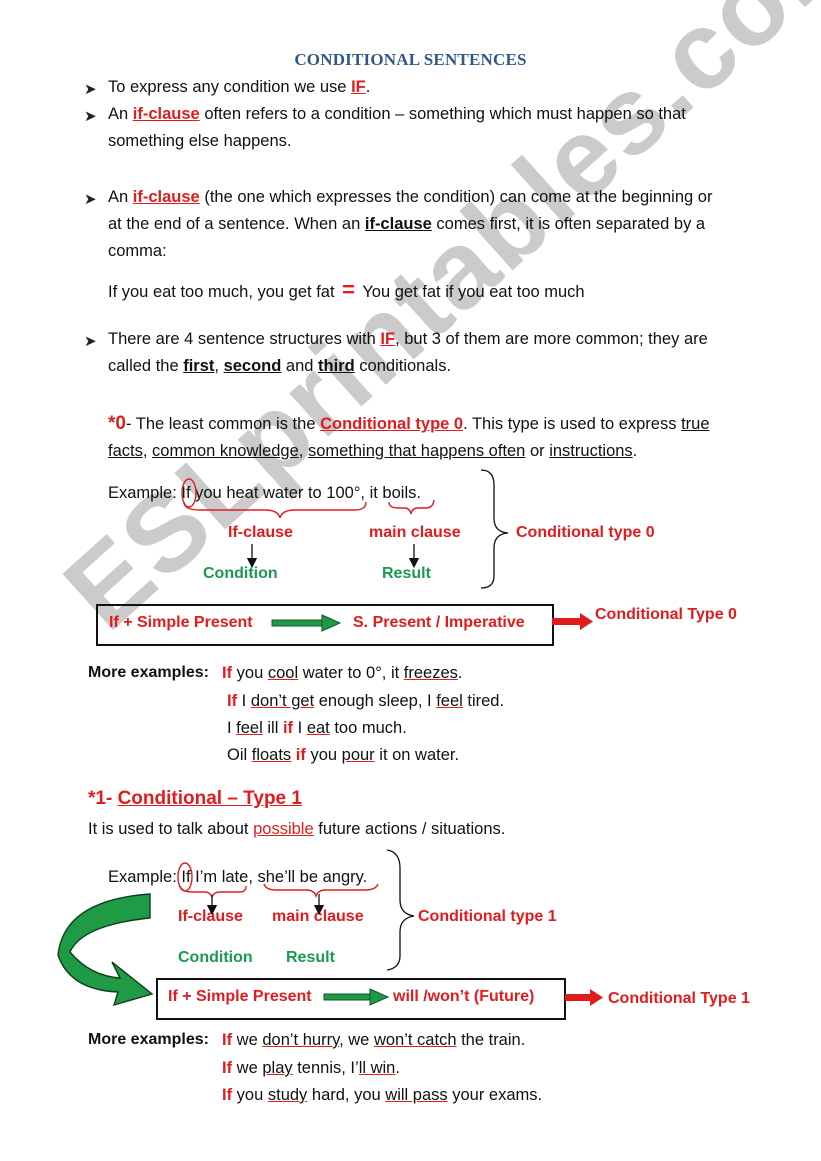 Image resolution: width=821 pixels, height=1161 pixels. Describe the element at coordinates (400, 910) in the screenshot. I see `right-brace-type1` at that location.